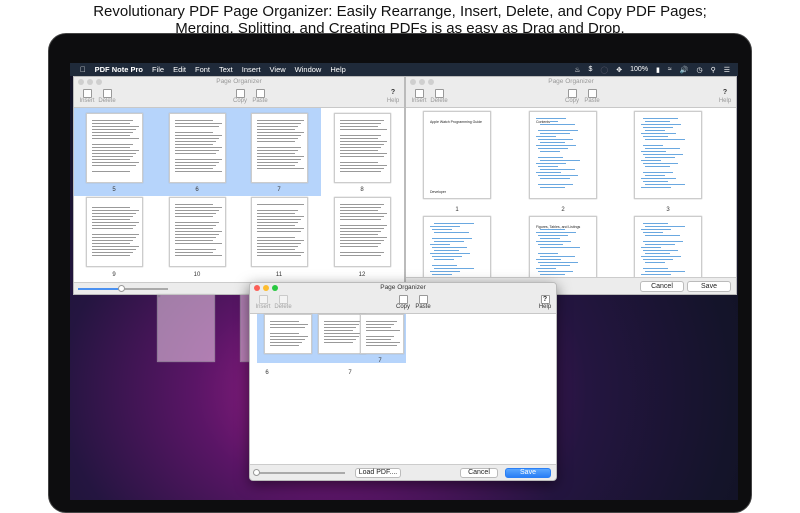  What do you see at coordinates (684, 70) in the screenshot?
I see `volume-icon: 🔊` at bounding box center [684, 70].